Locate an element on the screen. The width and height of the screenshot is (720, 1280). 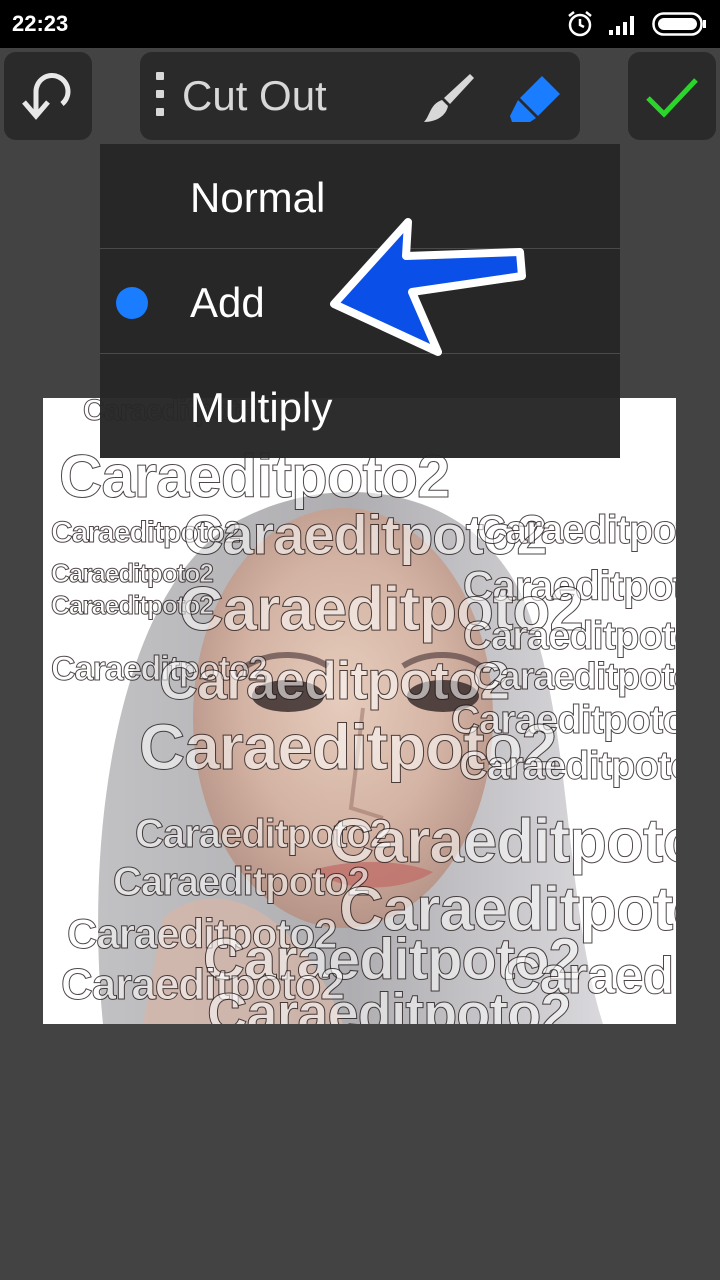
mode-label: Cut Out is located at coordinates (254, 95).